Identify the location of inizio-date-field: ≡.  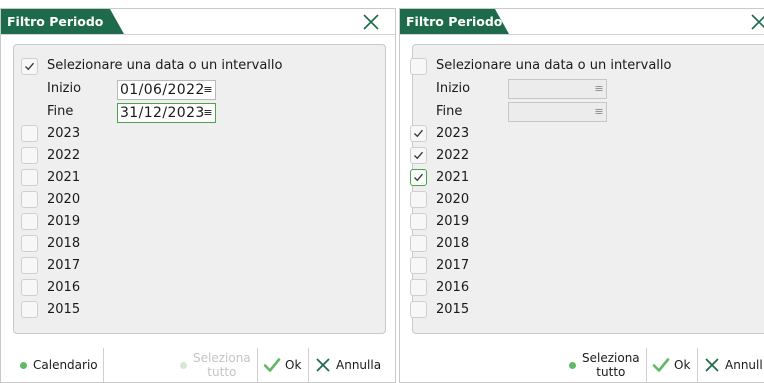
(557, 89).